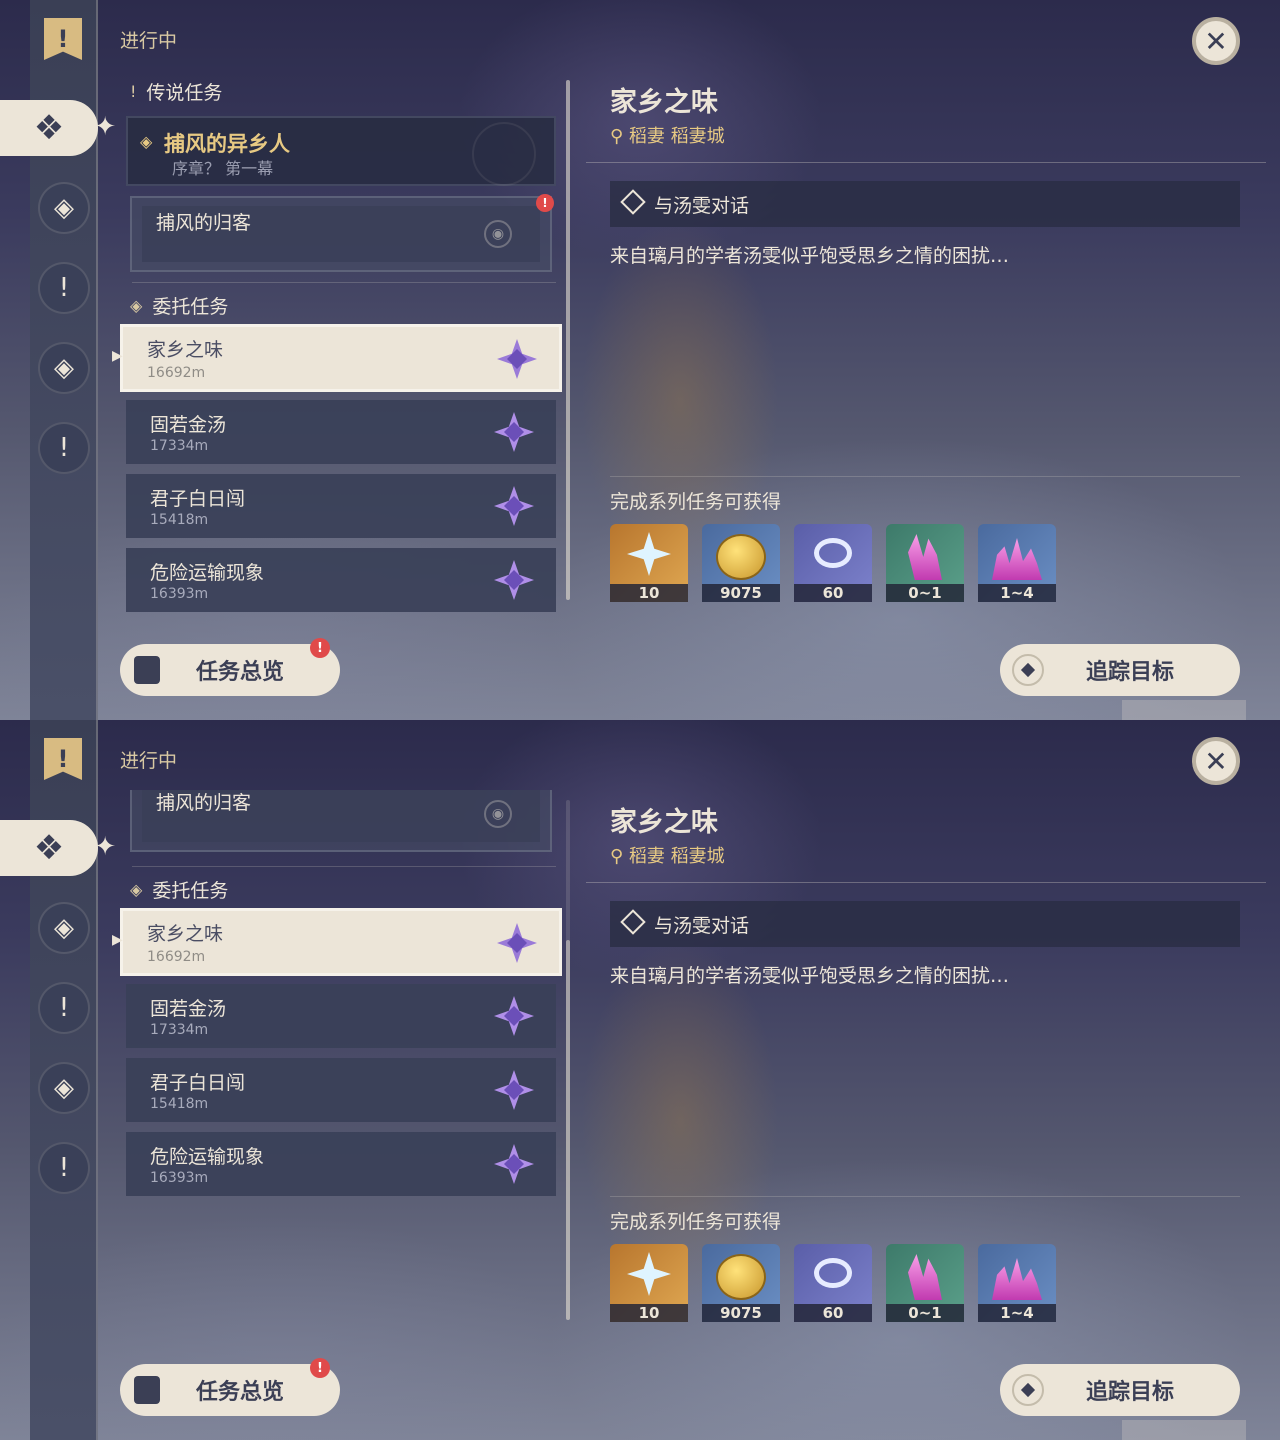 The width and height of the screenshot is (1280, 1440). I want to click on commission-diamond-icon: ◈, so click(136, 305).